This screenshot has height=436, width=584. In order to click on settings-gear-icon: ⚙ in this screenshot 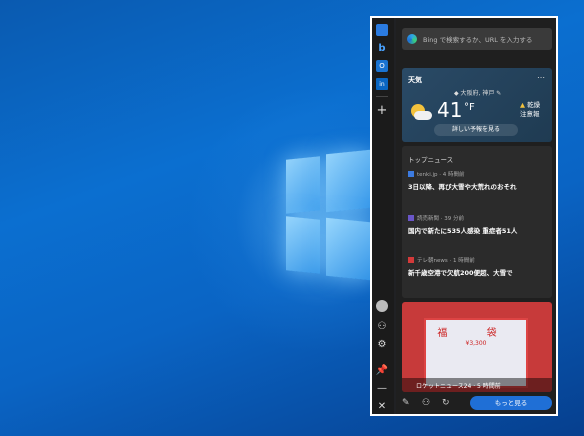, I will do `click(382, 344)`.